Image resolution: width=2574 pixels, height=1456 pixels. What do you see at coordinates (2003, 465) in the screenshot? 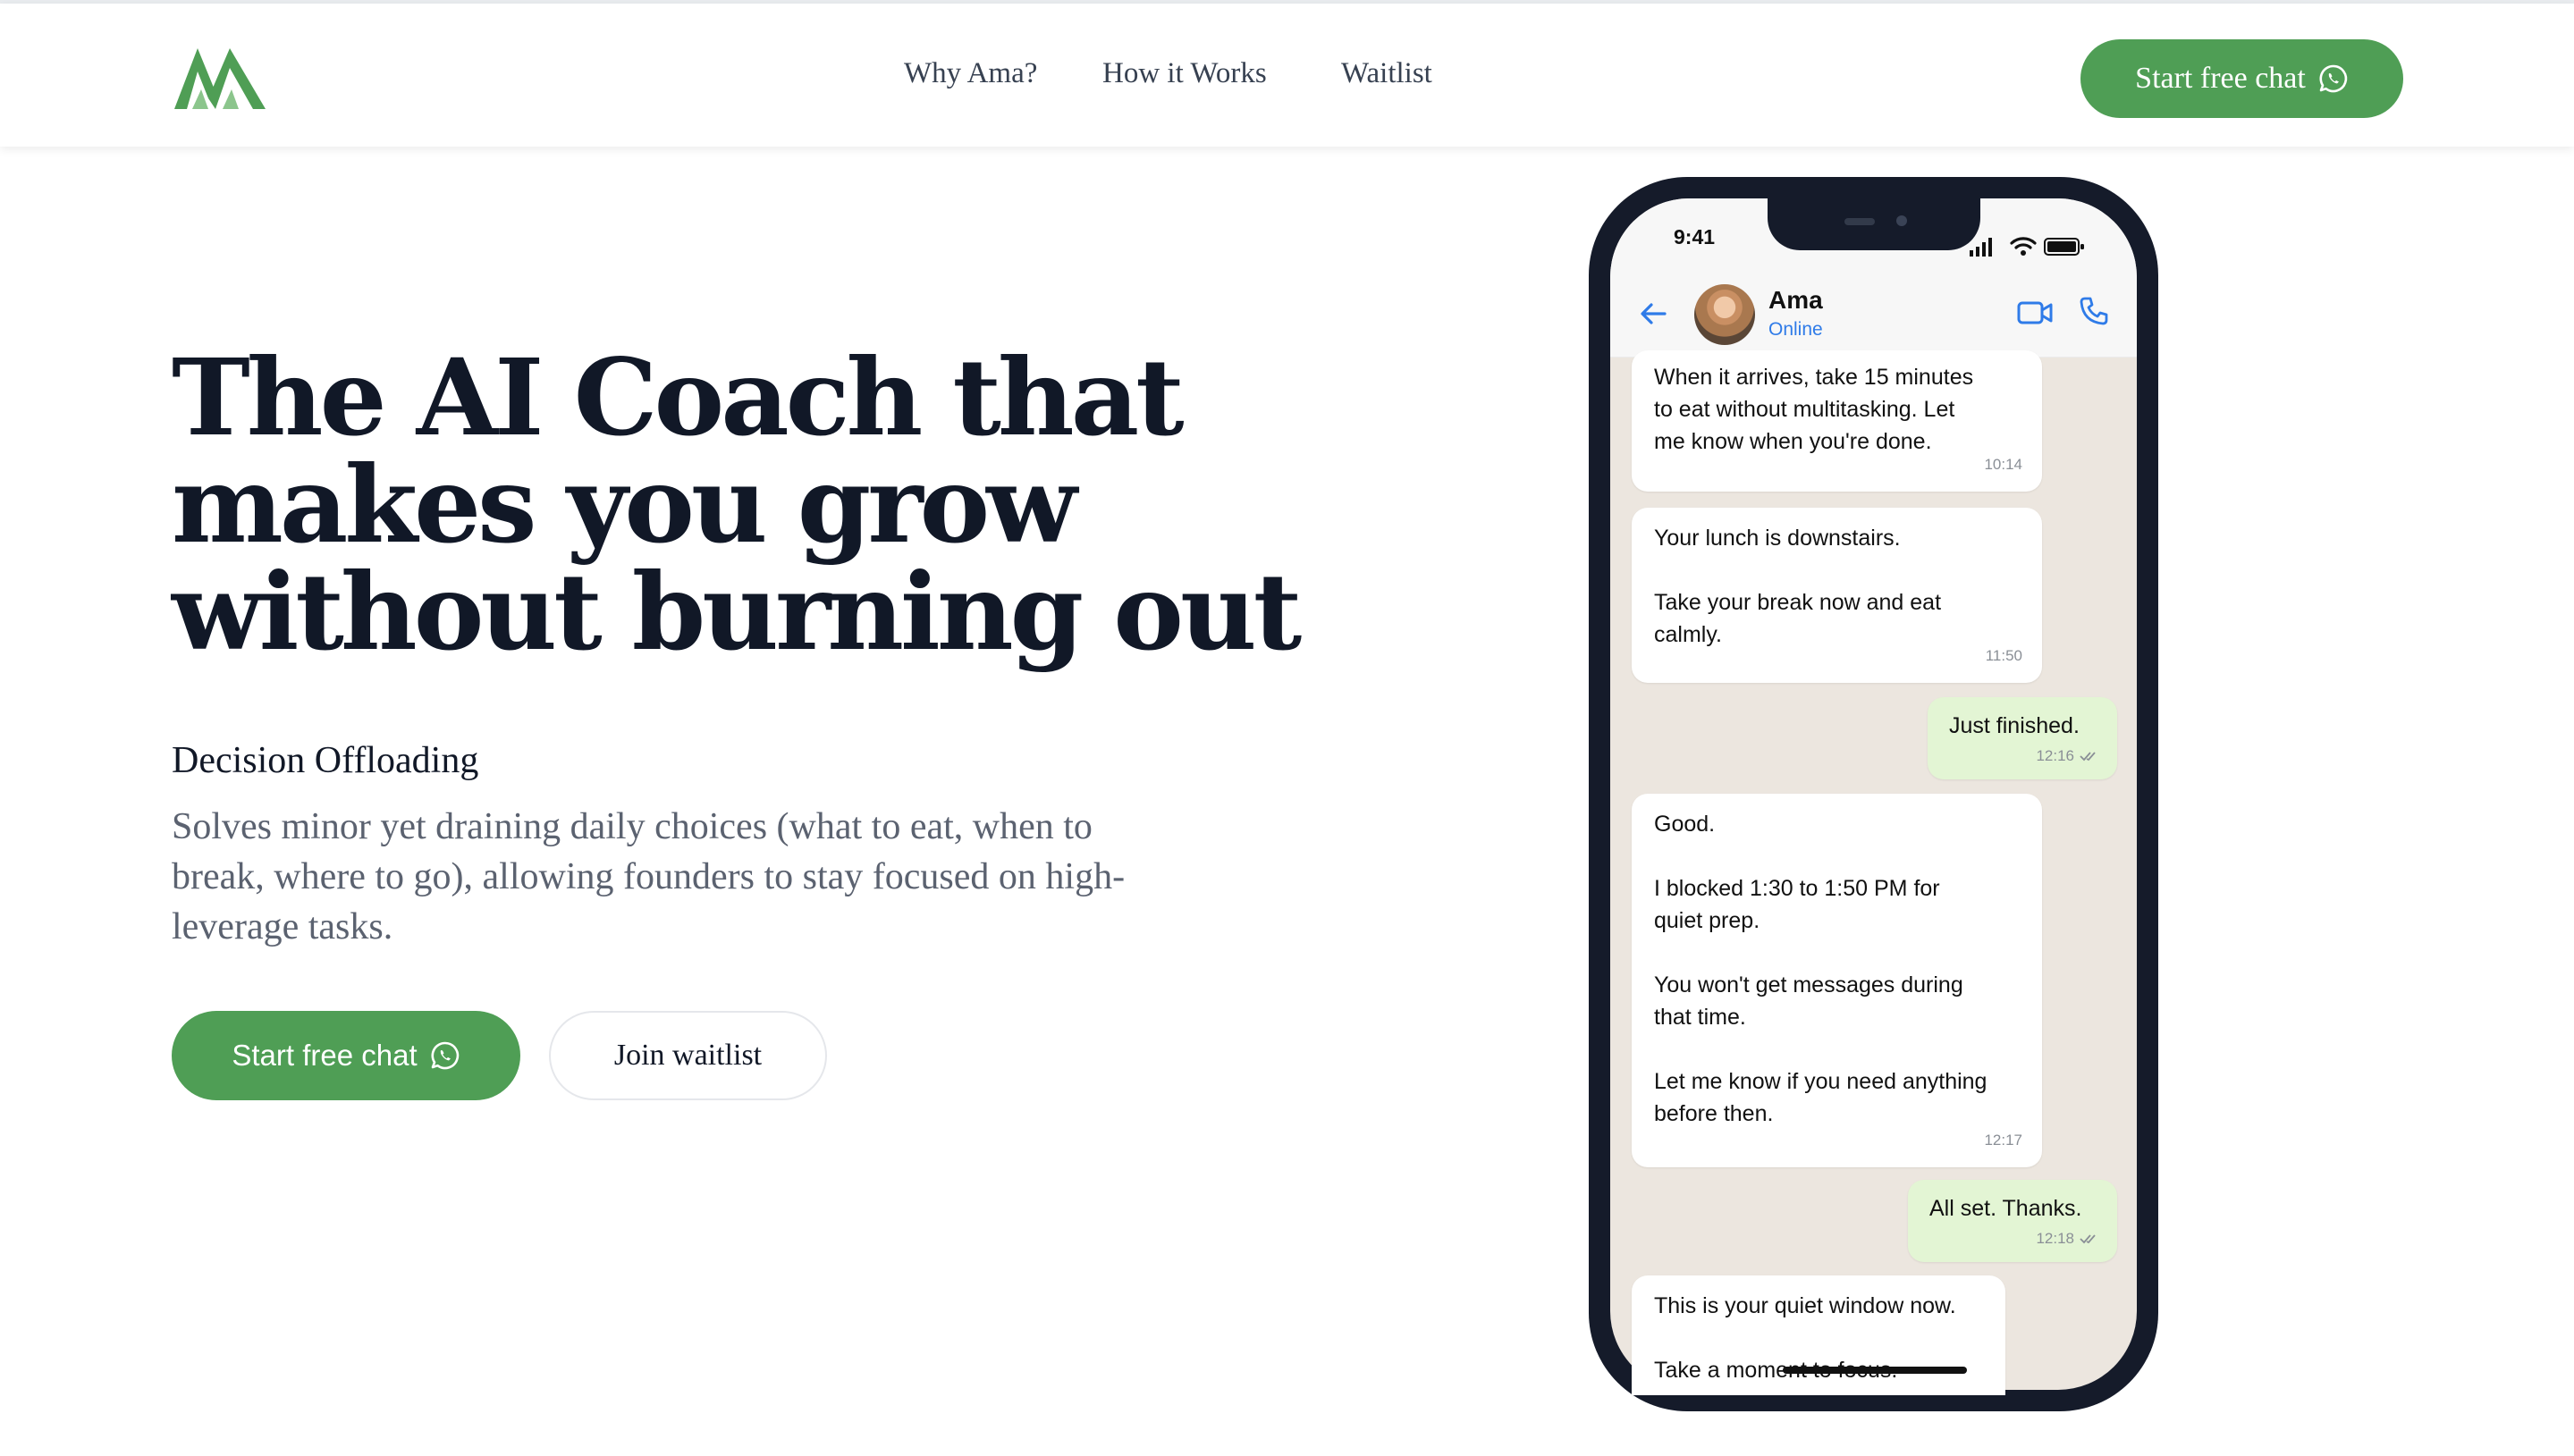
I see `message-time: 10:14` at bounding box center [2003, 465].